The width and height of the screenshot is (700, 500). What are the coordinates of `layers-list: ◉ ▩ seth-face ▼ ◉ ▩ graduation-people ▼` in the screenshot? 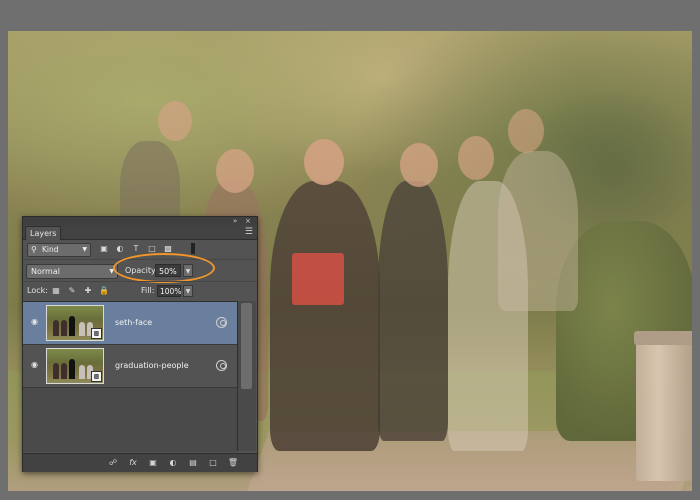 It's located at (137, 376).